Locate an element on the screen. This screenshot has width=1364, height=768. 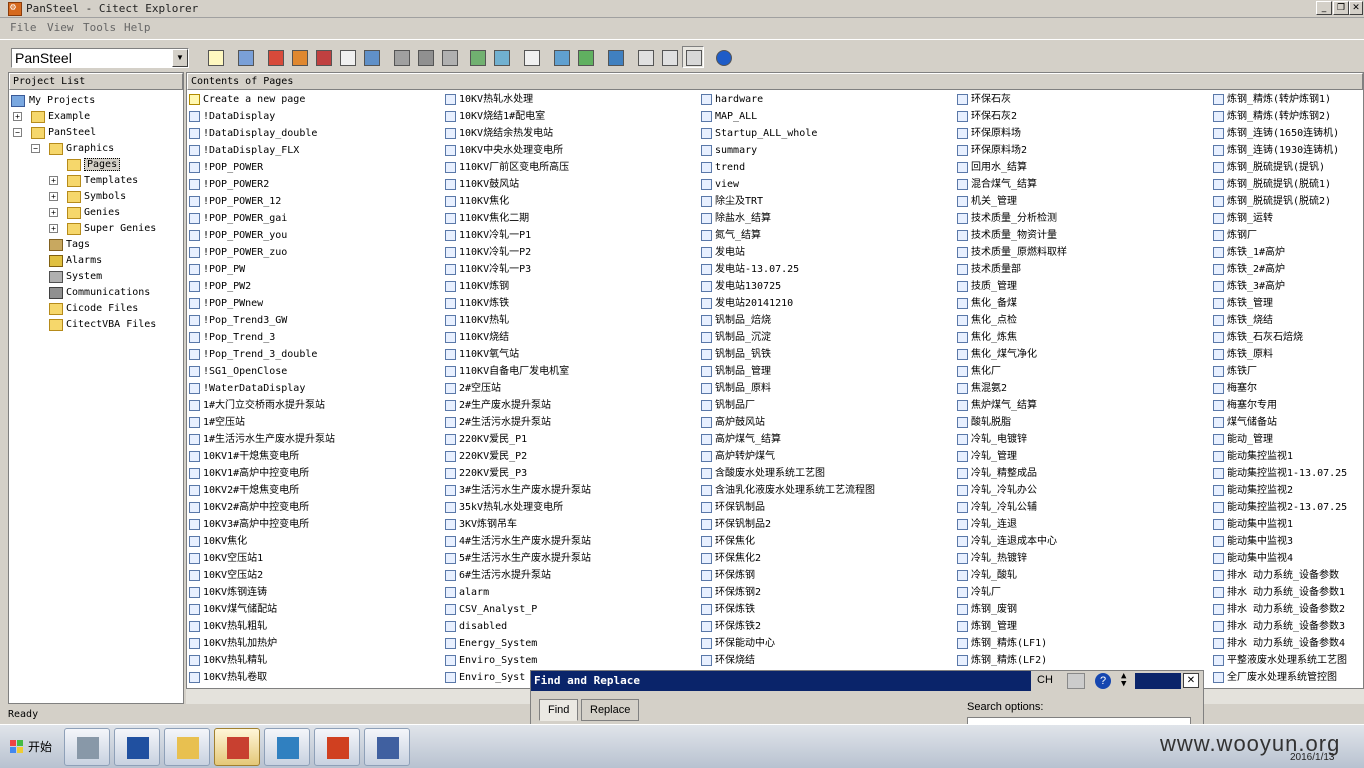
page-item: 高炉鼓风站 is located at coordinates (827, 422).